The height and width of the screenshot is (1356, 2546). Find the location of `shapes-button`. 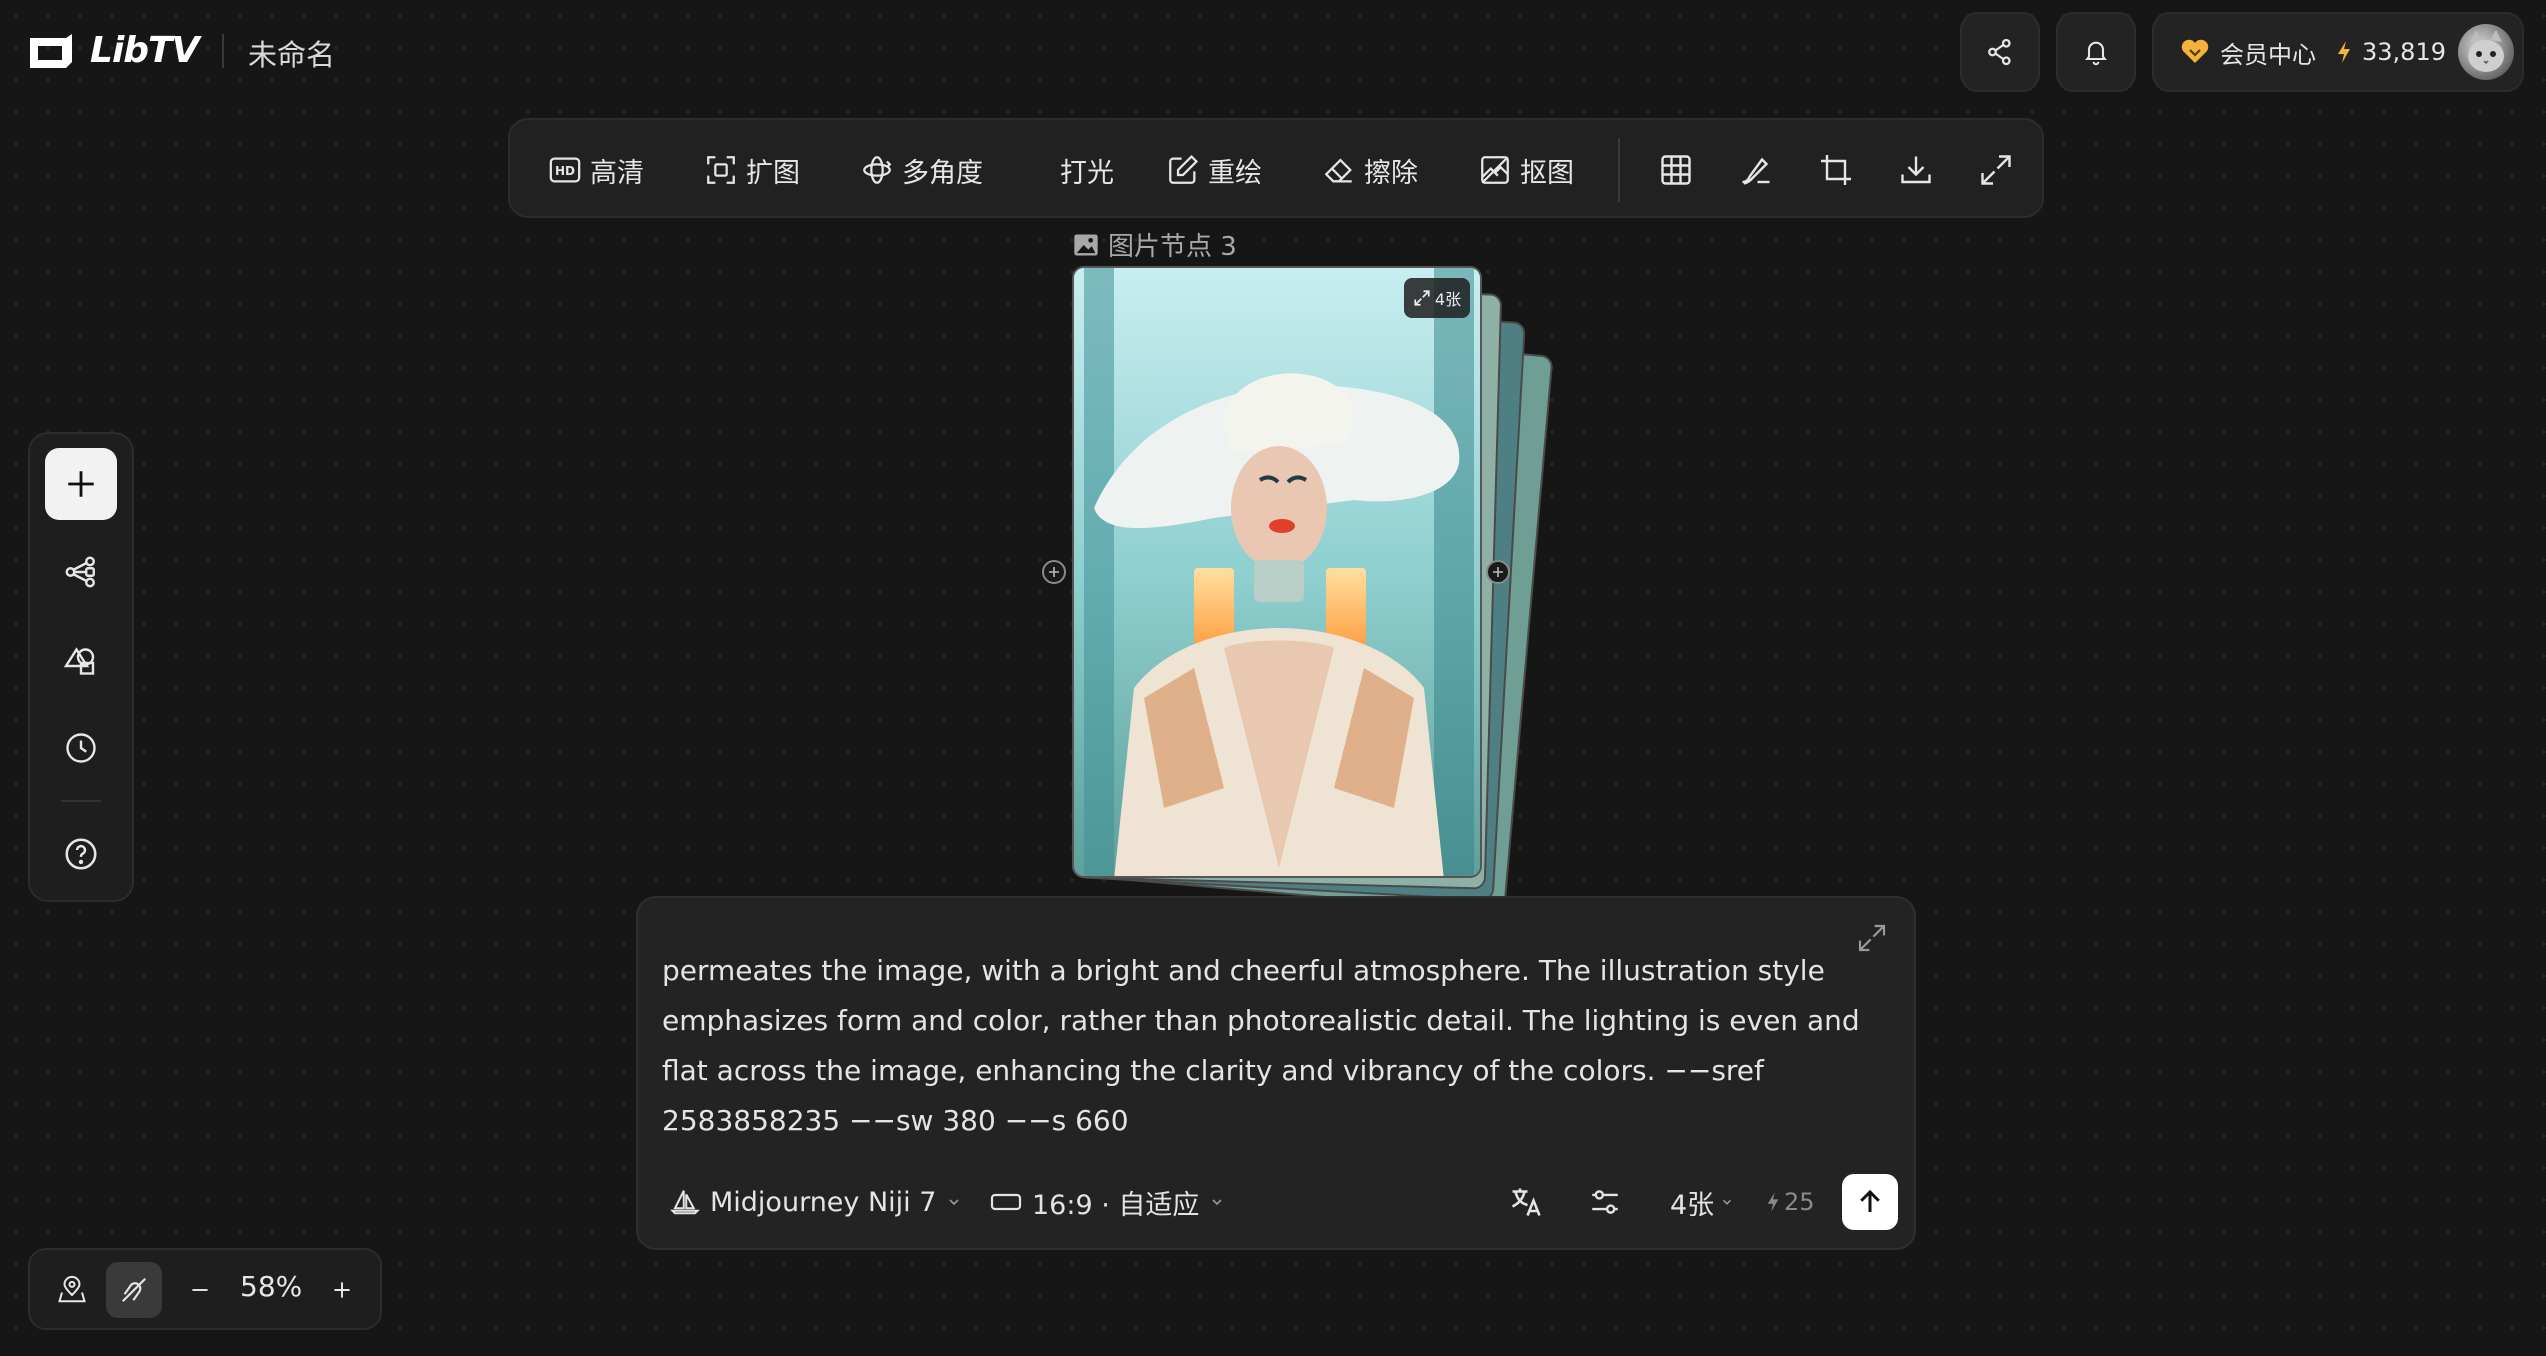

shapes-button is located at coordinates (81, 660).